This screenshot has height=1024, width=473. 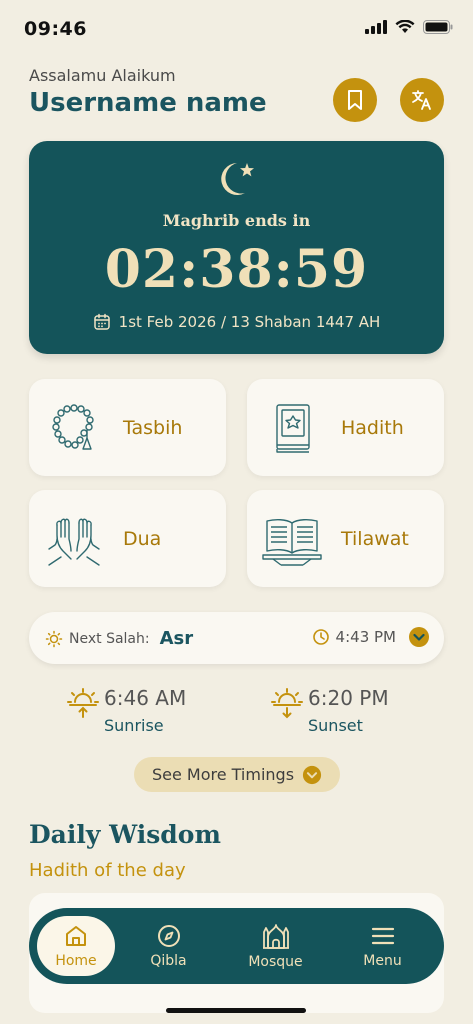 What do you see at coordinates (54, 638) in the screenshot?
I see `sun-icon` at bounding box center [54, 638].